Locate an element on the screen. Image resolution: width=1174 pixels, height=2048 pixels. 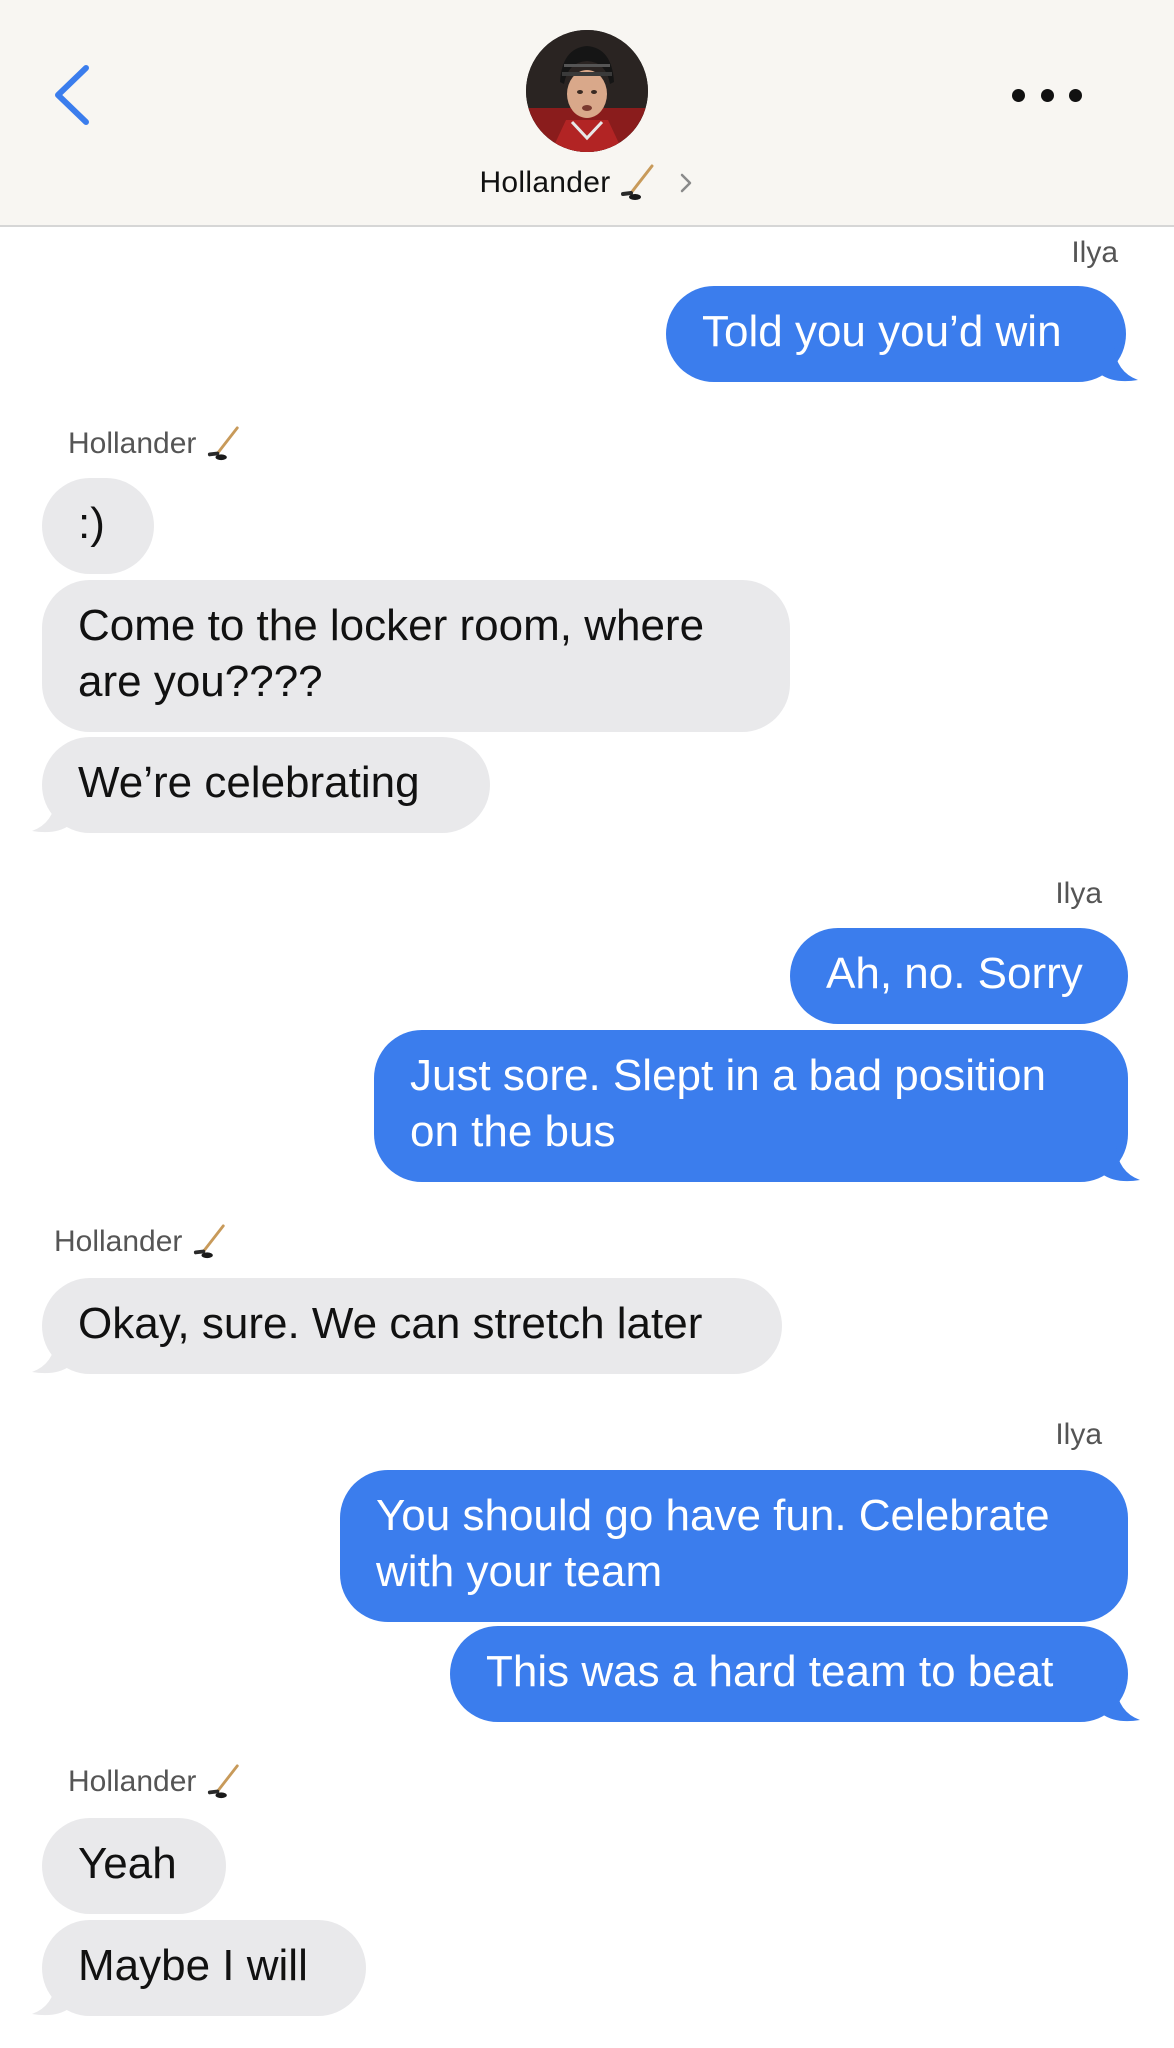
conversation-header: Hollander is located at coordinates (587, 113).